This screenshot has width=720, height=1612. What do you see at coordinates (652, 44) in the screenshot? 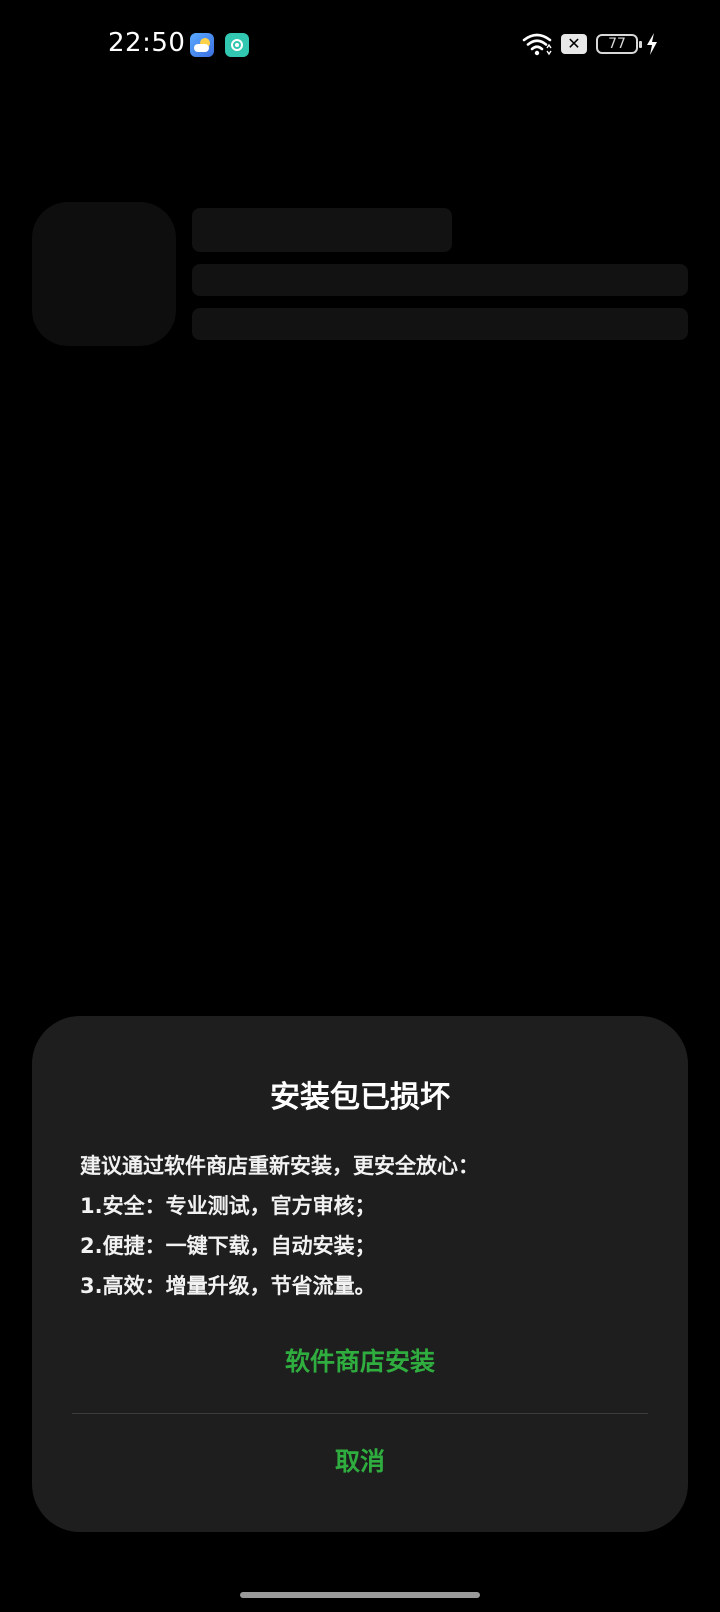
I see `charging-icon` at bounding box center [652, 44].